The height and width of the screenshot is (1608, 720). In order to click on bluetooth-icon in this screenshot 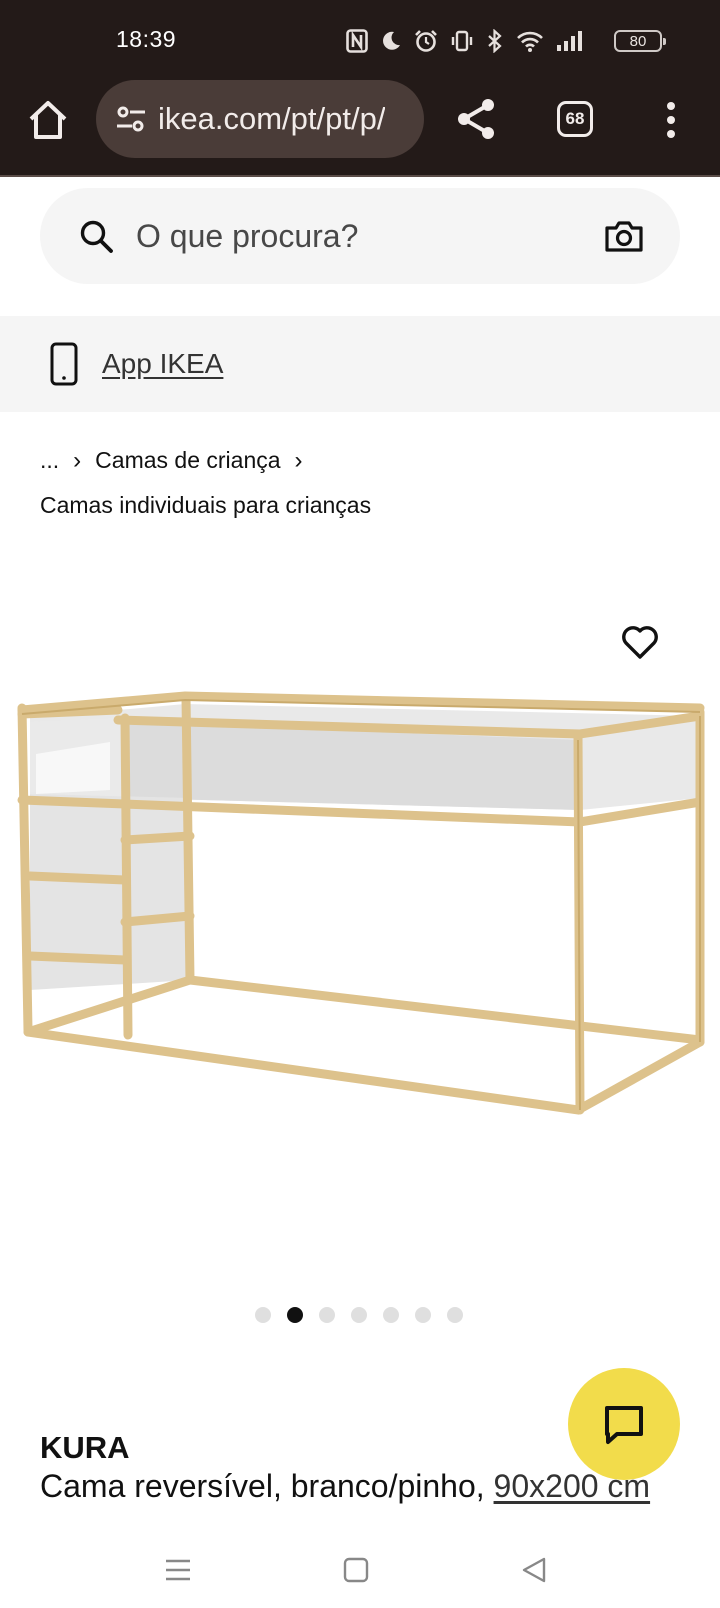, I will do `click(495, 41)`.